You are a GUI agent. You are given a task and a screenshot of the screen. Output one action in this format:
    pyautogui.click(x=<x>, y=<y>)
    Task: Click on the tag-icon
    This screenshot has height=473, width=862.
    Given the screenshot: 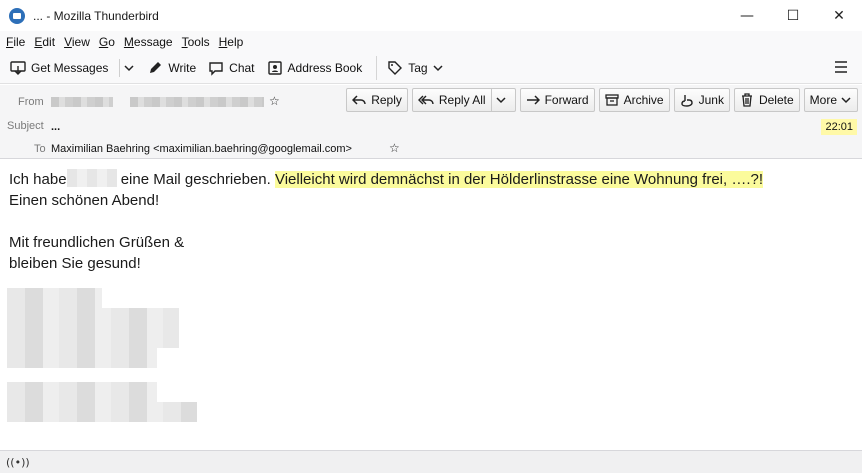 What is the action you would take?
    pyautogui.click(x=395, y=67)
    